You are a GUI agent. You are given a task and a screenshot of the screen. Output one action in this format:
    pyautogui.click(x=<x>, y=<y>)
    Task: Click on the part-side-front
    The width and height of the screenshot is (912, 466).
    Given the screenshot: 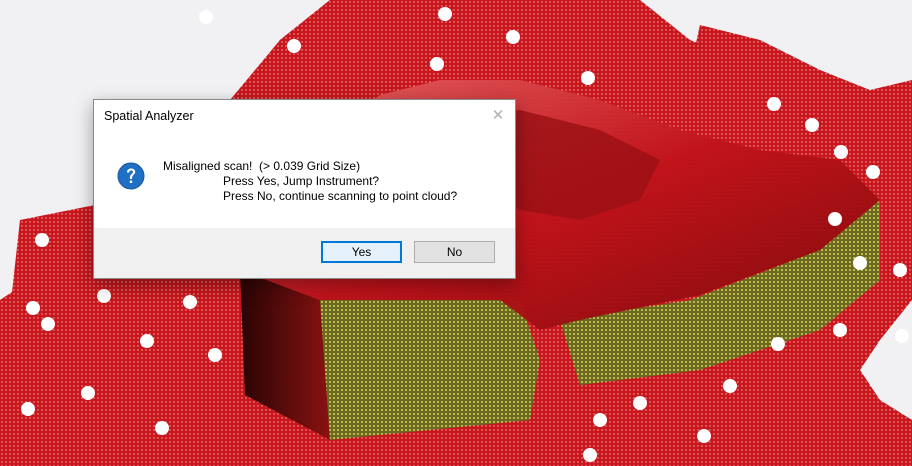 What is the action you would take?
    pyautogui.click(x=430, y=370)
    